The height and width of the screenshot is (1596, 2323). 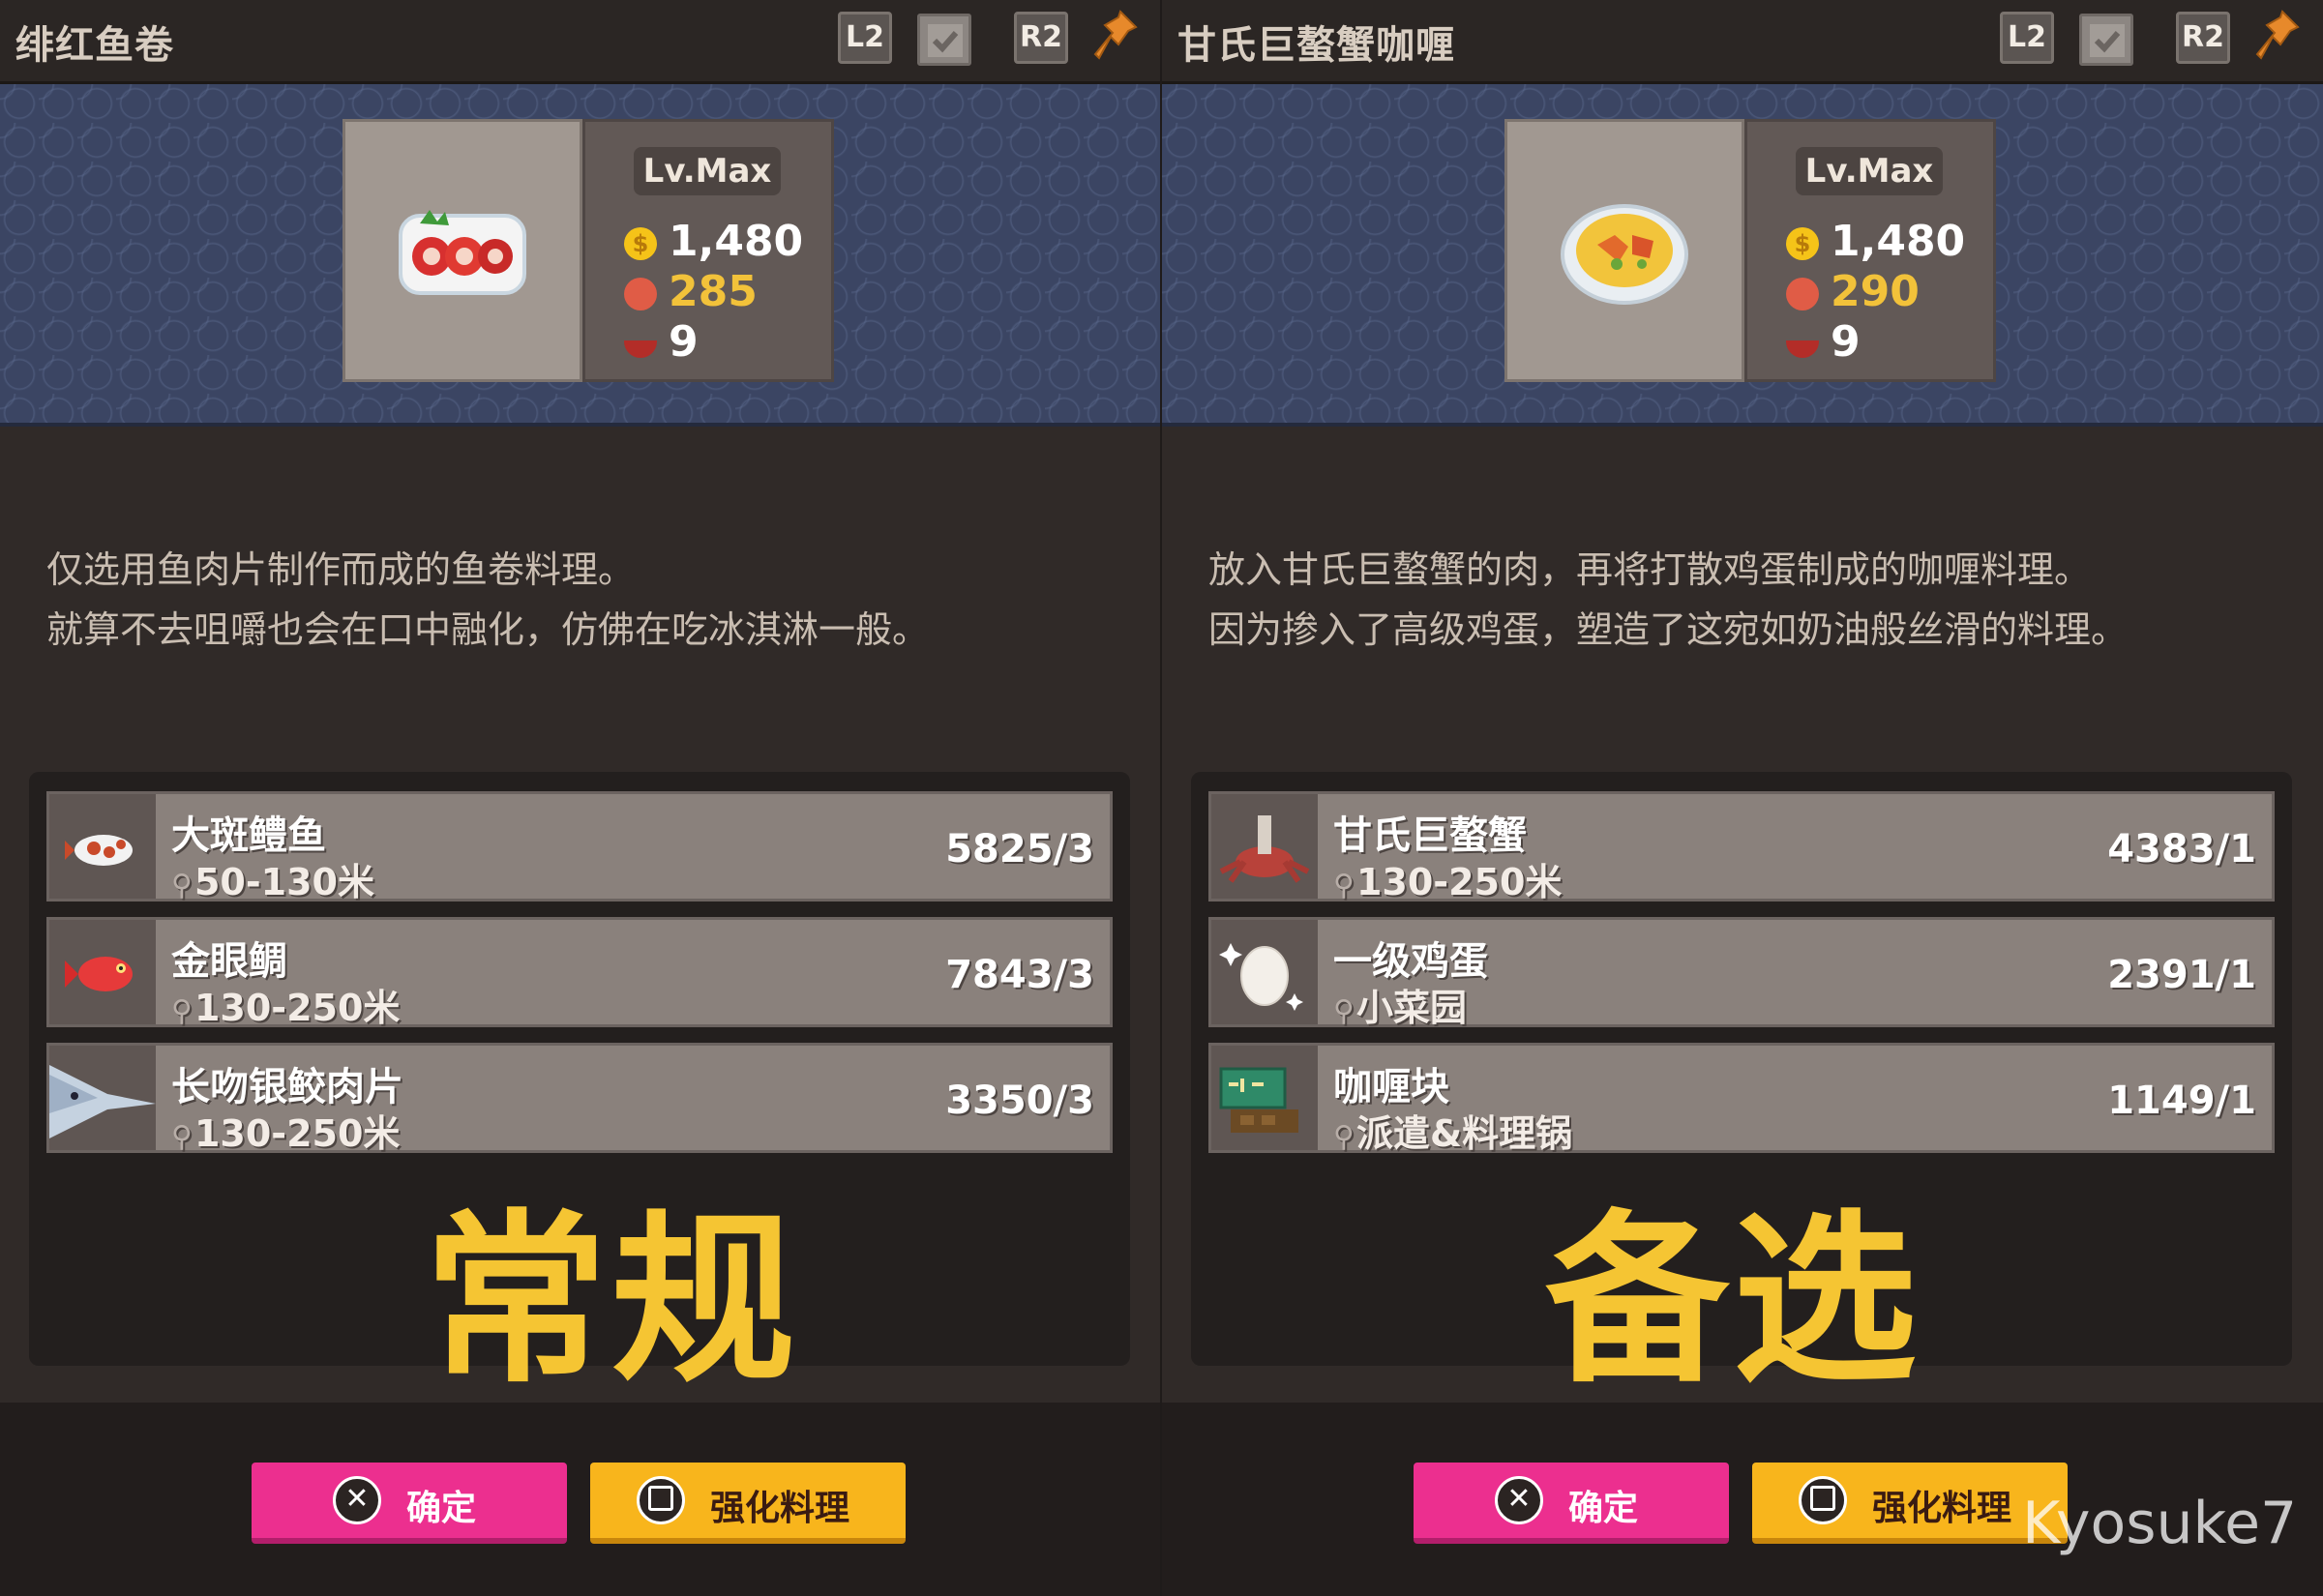 I want to click on location-text: 50-130米, so click(x=284, y=882).